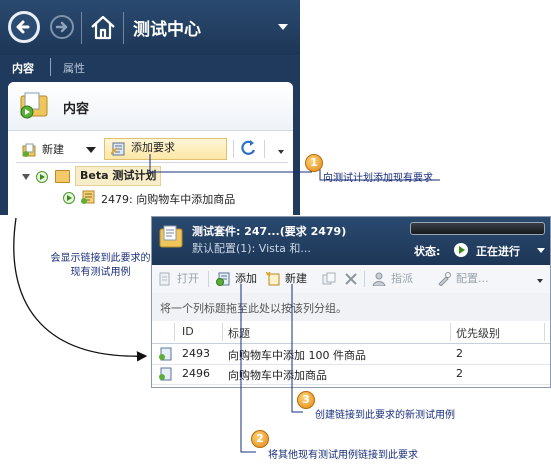 The image size is (551, 465). I want to click on callout-badge-2: 2, so click(260, 439).